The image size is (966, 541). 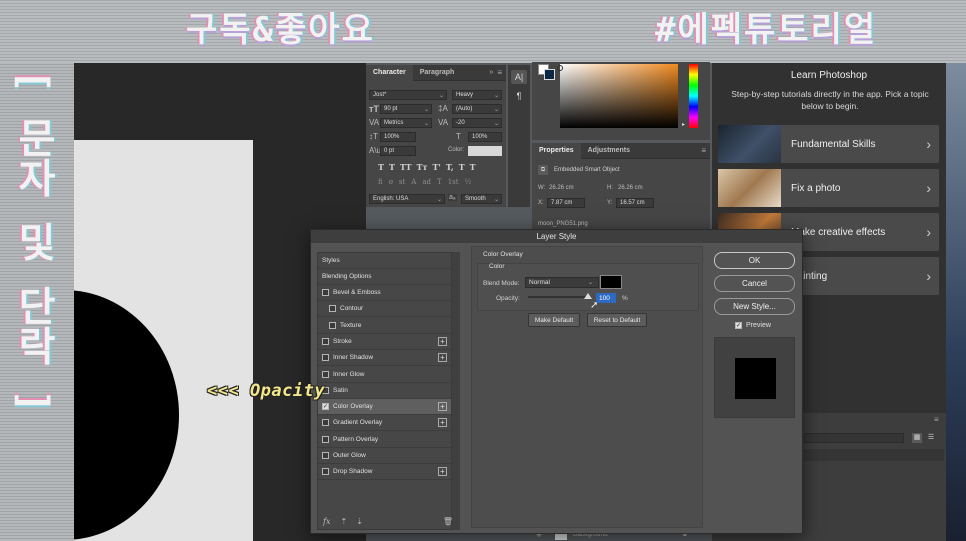 I want to click on leading-field: (Auto) ⌄, so click(x=477, y=109).